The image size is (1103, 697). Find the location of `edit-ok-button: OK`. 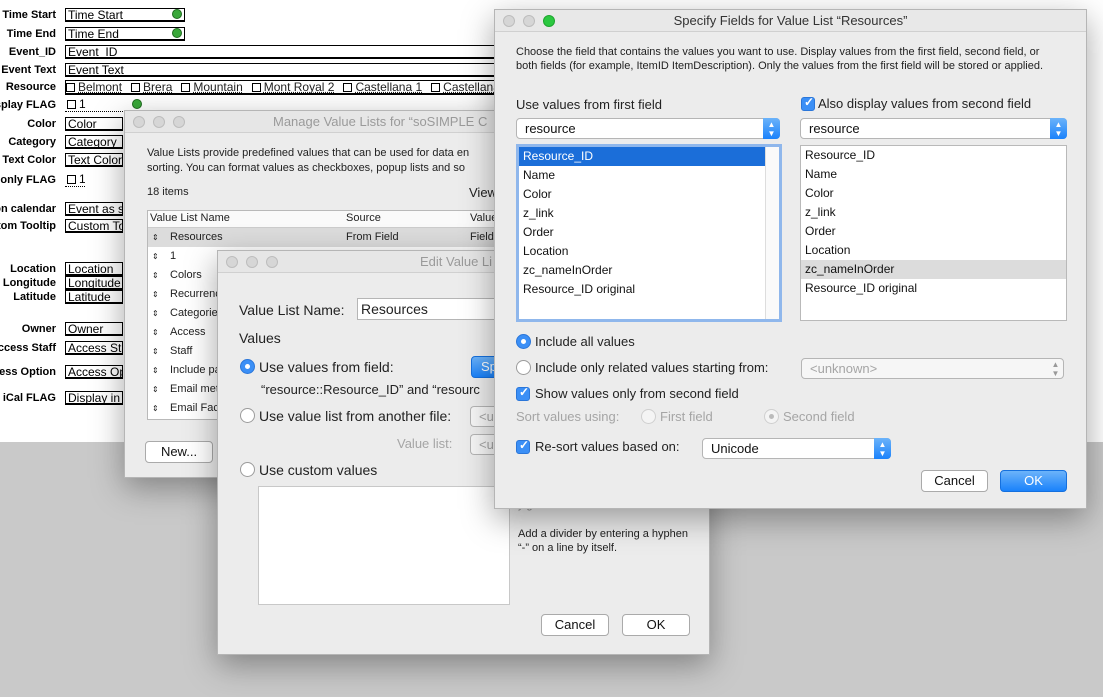

edit-ok-button: OK is located at coordinates (656, 625).